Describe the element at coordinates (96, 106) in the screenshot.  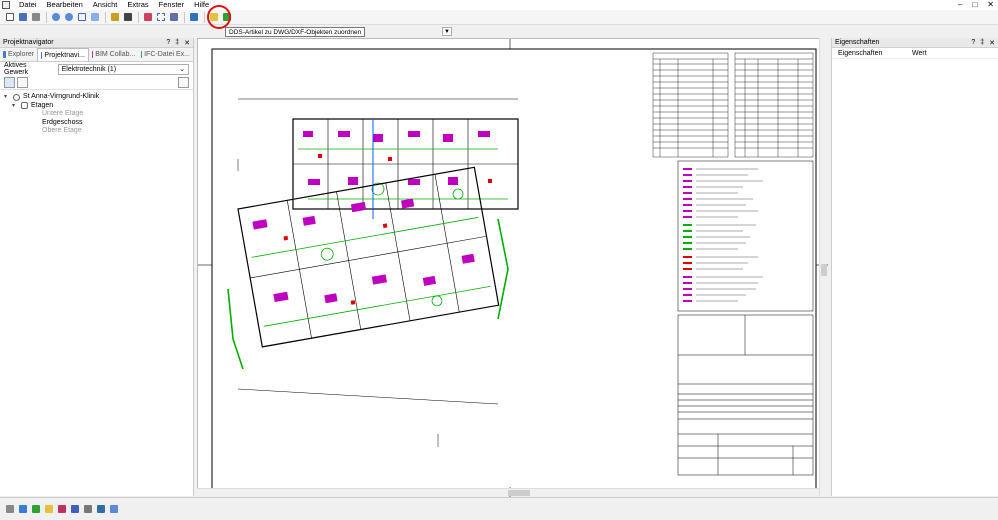
I see `tree-node-etagen: ▾ Etagen` at that location.